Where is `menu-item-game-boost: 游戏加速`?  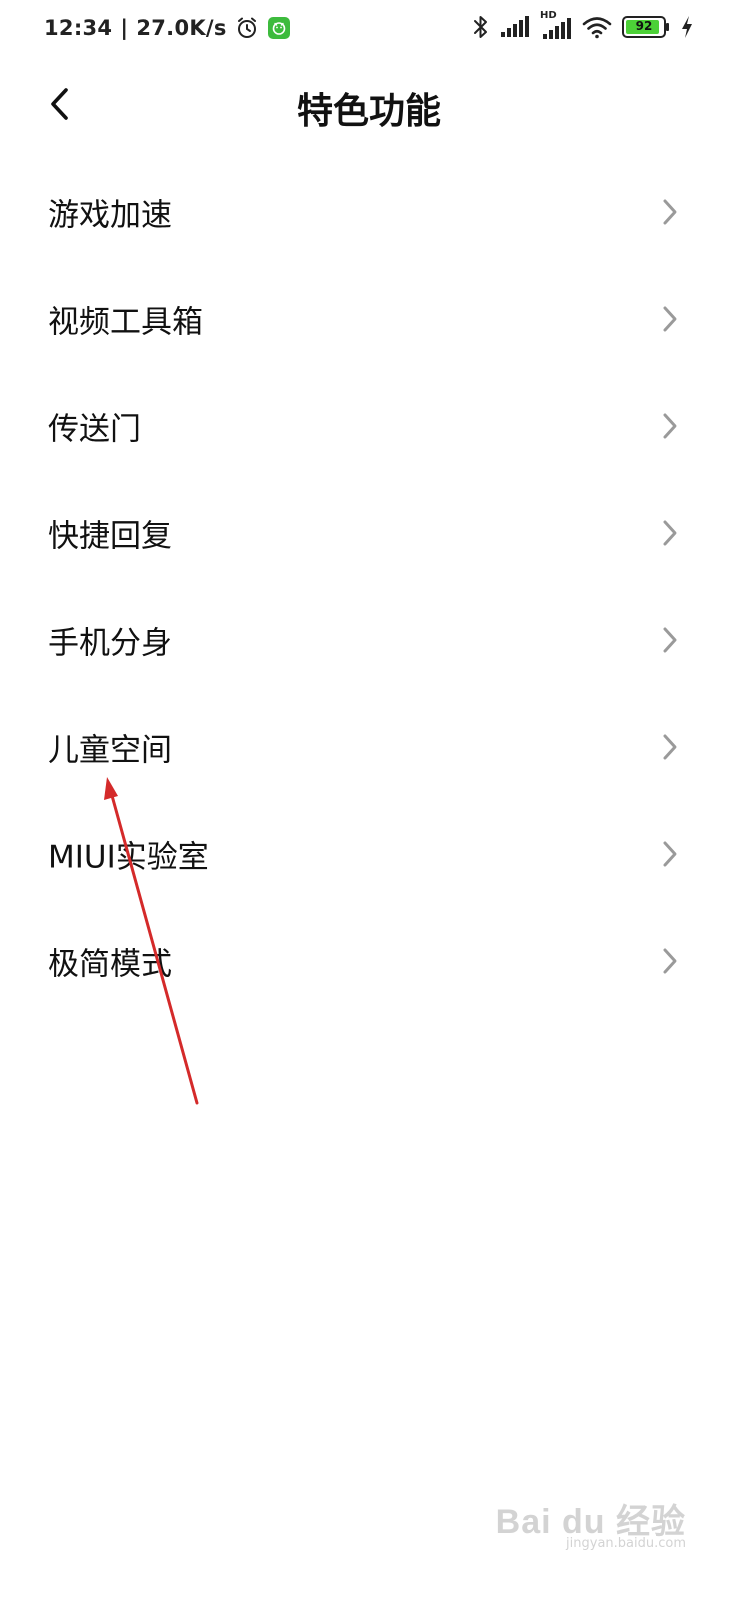
menu-item-game-boost: 游戏加速 is located at coordinates (369, 211).